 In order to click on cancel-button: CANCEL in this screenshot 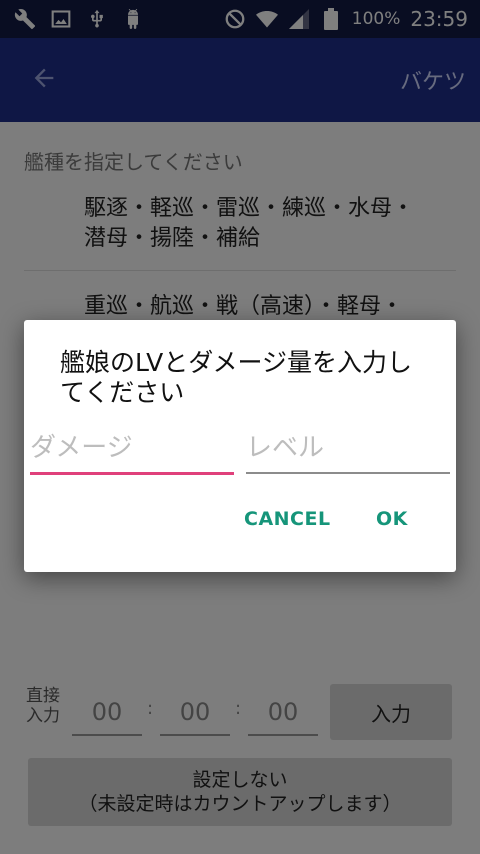, I will do `click(287, 519)`.